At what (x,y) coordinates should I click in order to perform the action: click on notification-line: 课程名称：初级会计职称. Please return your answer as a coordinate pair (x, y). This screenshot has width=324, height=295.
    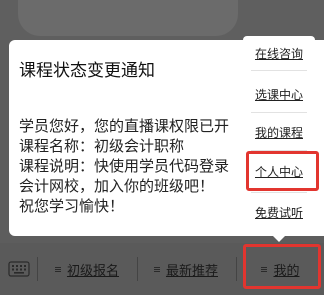
    Looking at the image, I should click on (102, 146).